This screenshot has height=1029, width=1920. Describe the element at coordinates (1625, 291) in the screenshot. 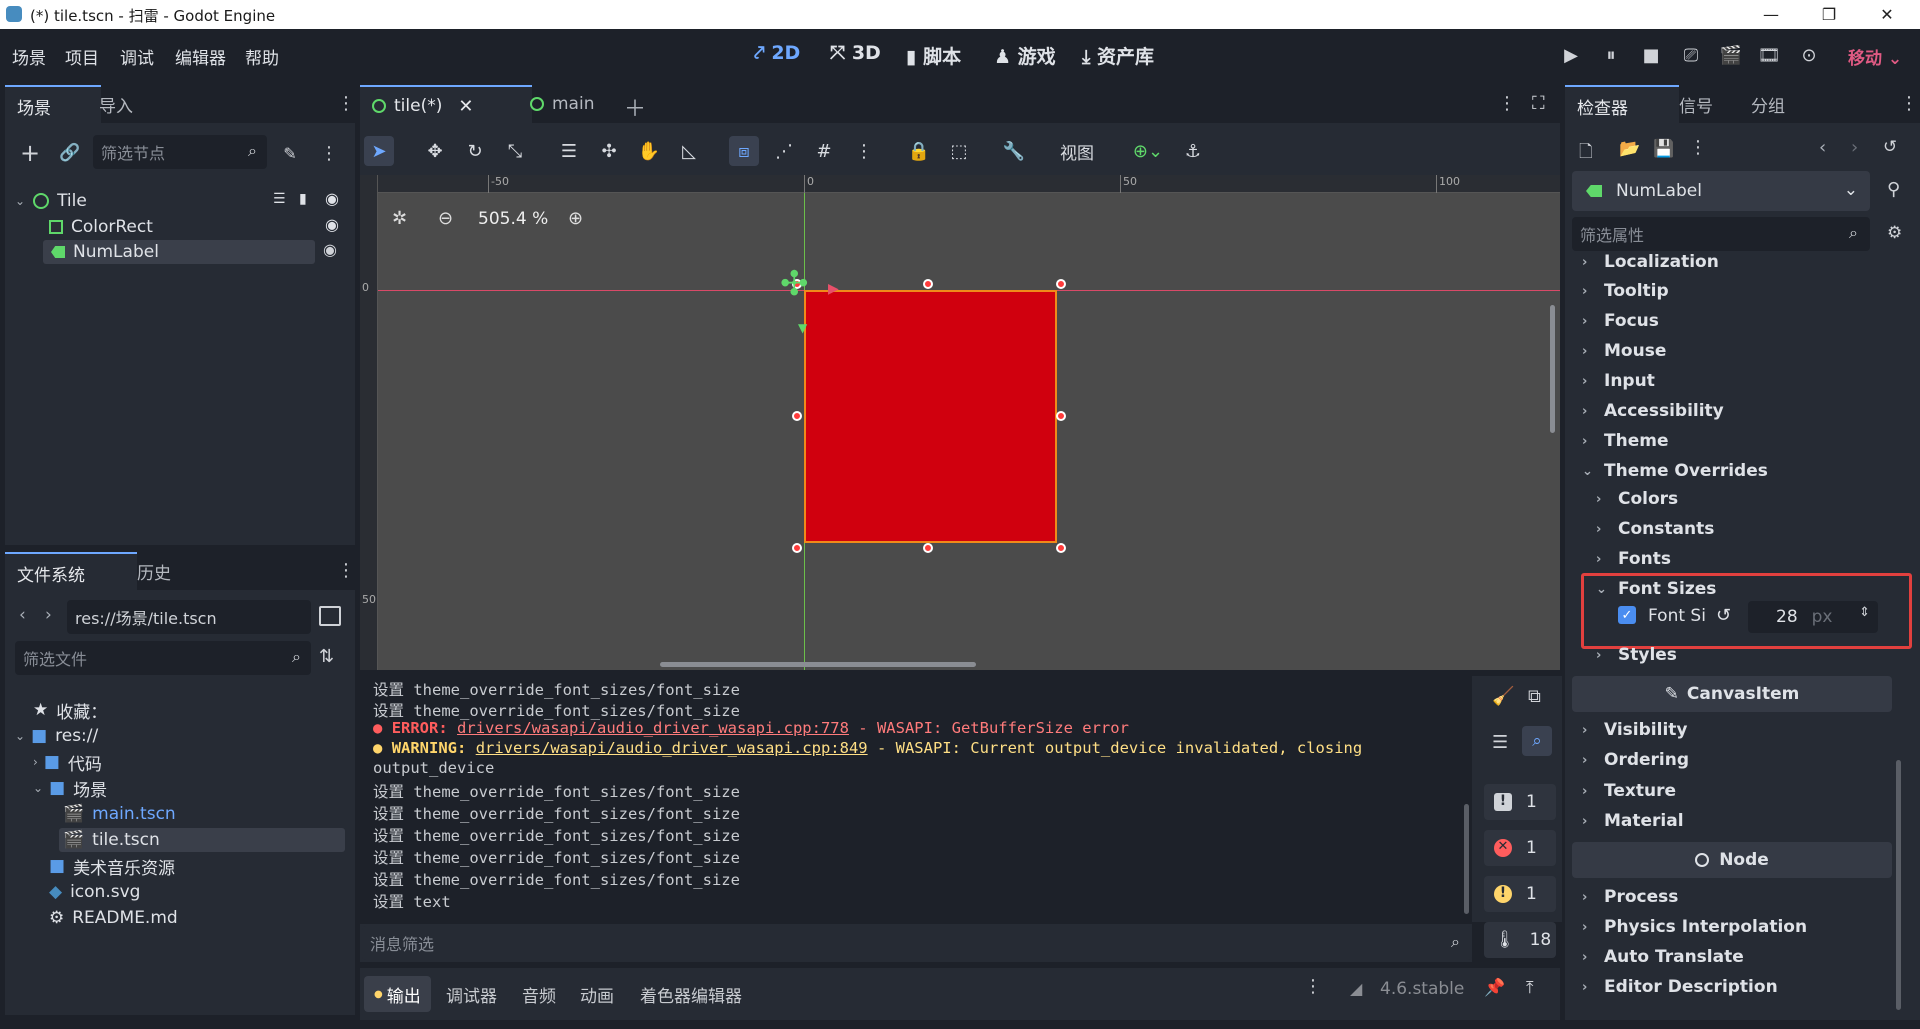

I see `section-tooltip: › Tooltip` at that location.